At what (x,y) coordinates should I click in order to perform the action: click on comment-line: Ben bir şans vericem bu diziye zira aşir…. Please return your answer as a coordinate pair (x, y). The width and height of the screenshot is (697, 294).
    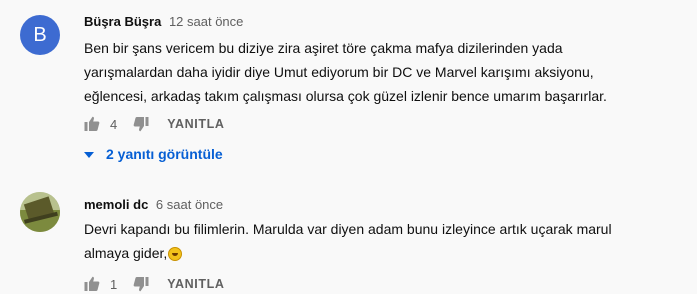
    Looking at the image, I should click on (323, 48).